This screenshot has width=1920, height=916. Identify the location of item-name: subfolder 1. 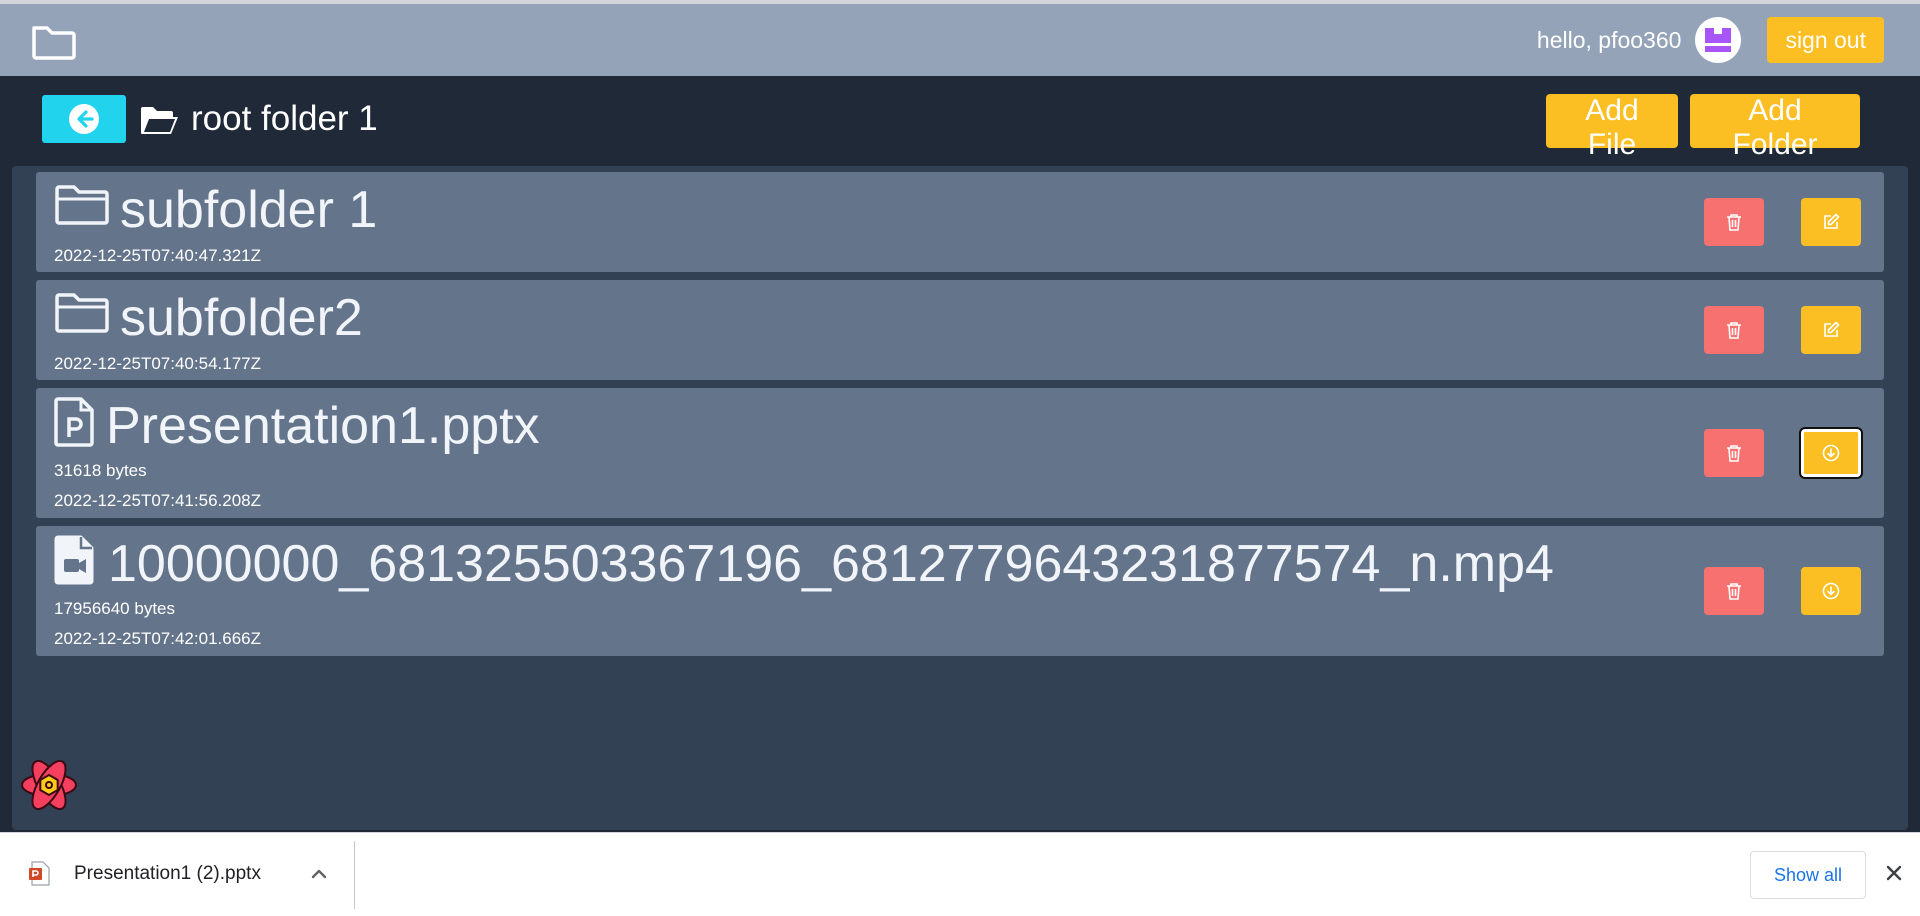
(248, 210).